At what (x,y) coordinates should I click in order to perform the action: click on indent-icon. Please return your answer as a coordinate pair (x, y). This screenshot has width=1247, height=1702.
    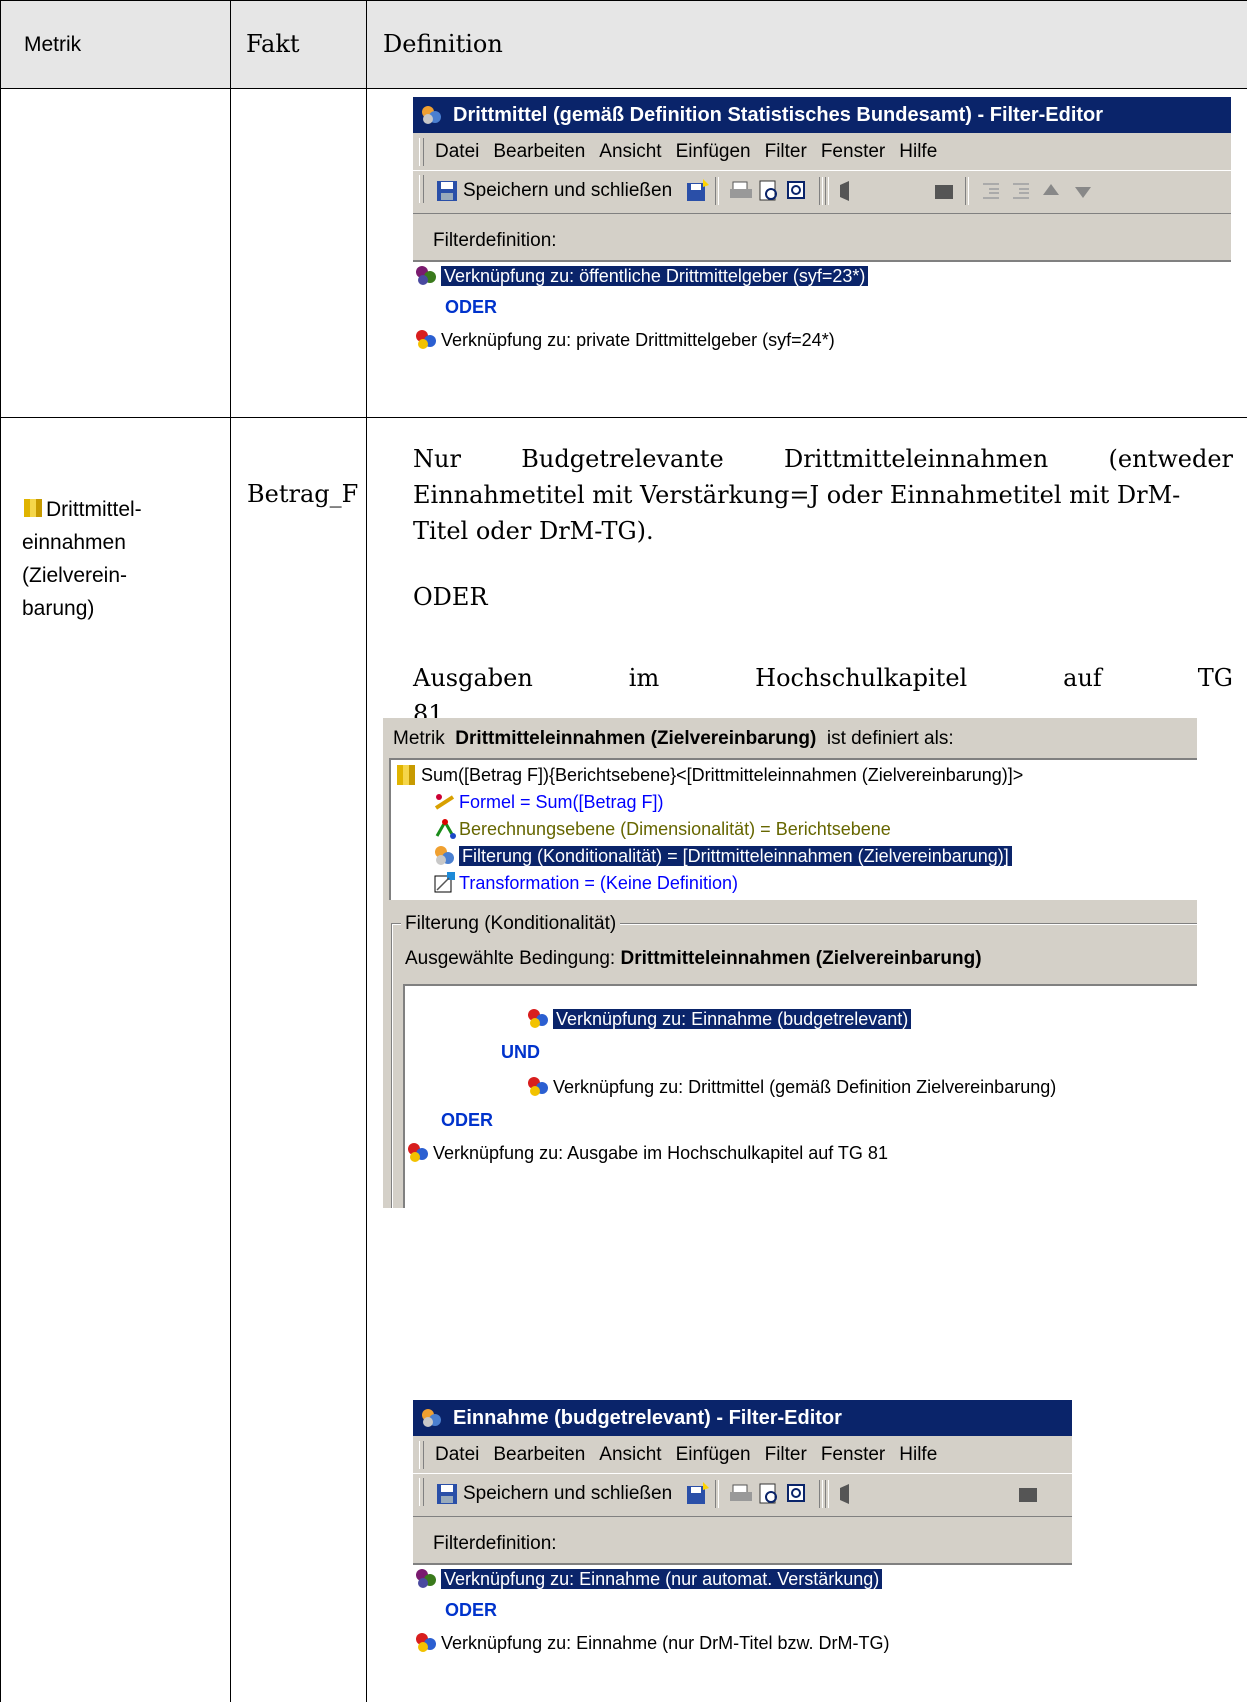
    Looking at the image, I should click on (1021, 191).